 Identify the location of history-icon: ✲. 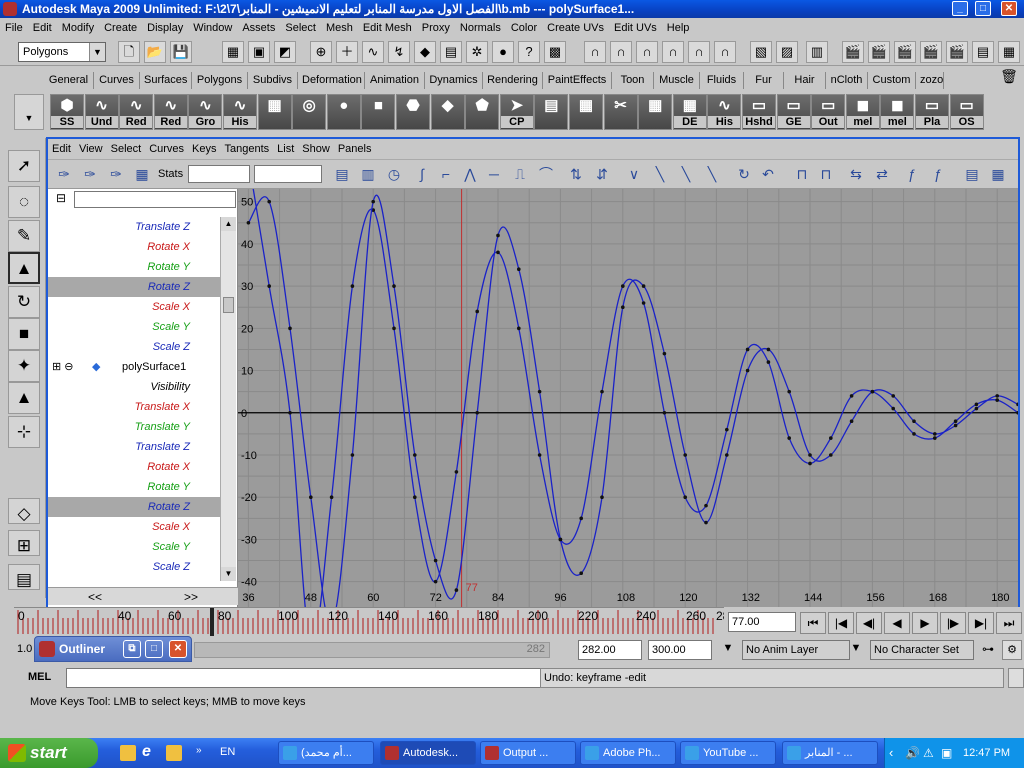
(477, 52).